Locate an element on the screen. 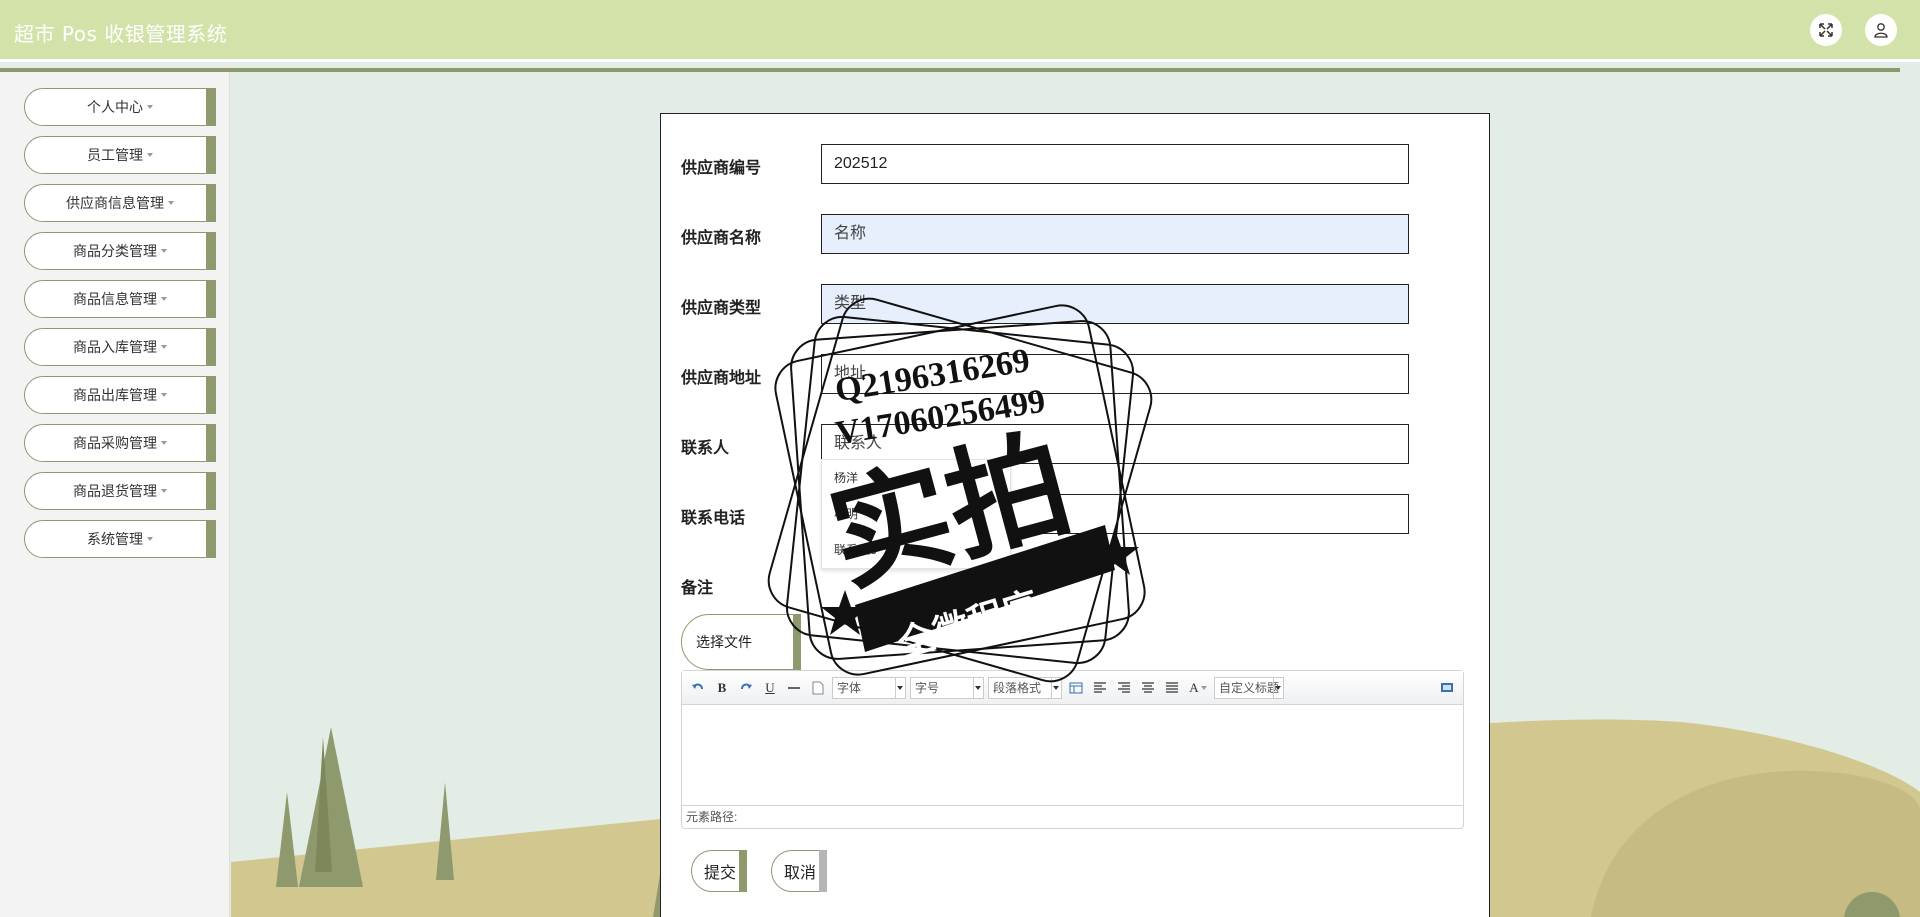  source-code-icon is located at coordinates (1447, 688).